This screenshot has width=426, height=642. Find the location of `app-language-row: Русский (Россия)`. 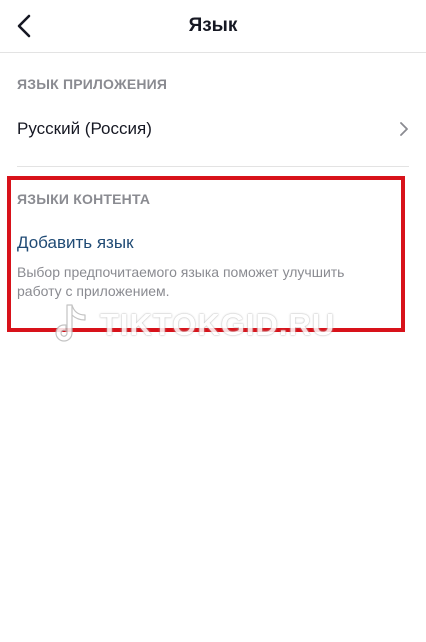

app-language-row: Русский (Россия) is located at coordinates (213, 129).